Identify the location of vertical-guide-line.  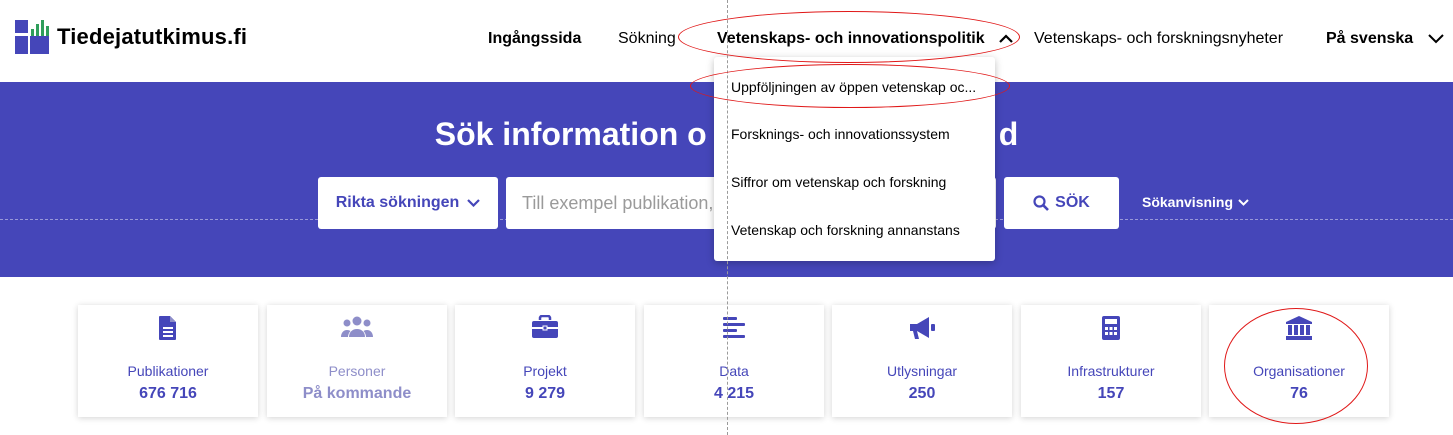
(727, 217).